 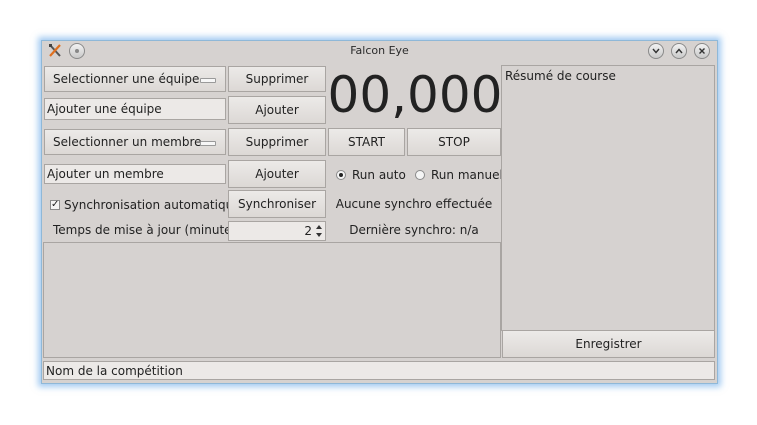 I want to click on run-auto-option: Run auto, so click(x=371, y=175).